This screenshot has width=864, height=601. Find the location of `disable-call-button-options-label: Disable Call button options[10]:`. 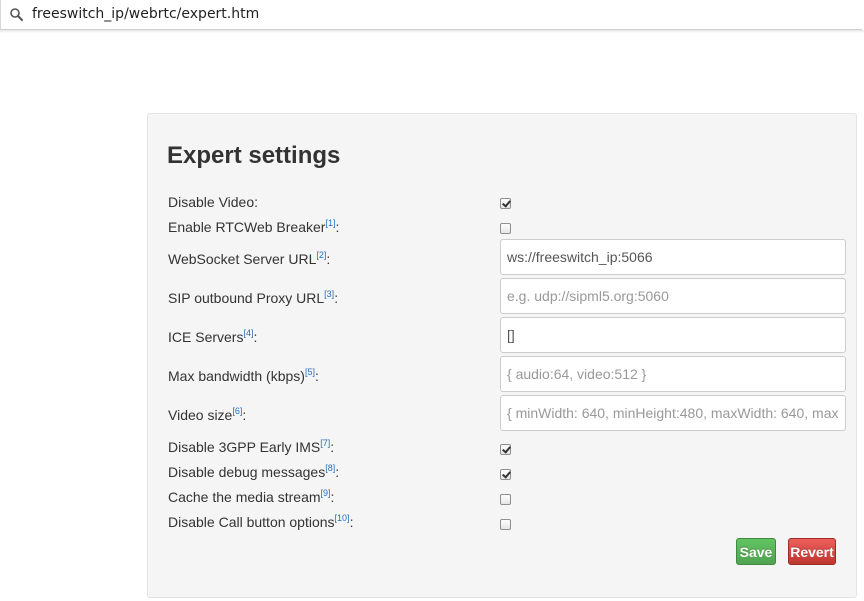

disable-call-button-options-label: Disable Call button options[10]: is located at coordinates (261, 521).